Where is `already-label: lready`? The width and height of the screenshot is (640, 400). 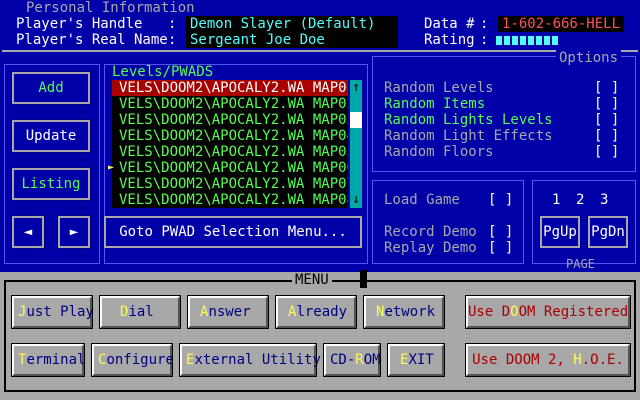 already-label: lready is located at coordinates (322, 312).